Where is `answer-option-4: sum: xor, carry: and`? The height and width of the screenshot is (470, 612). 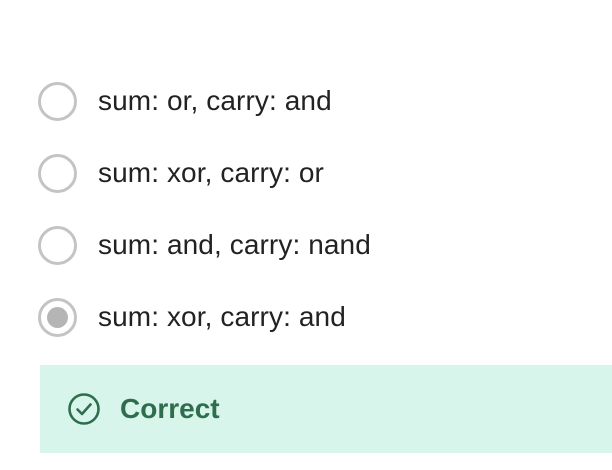
answer-option-4: sum: xor, carry: and is located at coordinates (192, 317).